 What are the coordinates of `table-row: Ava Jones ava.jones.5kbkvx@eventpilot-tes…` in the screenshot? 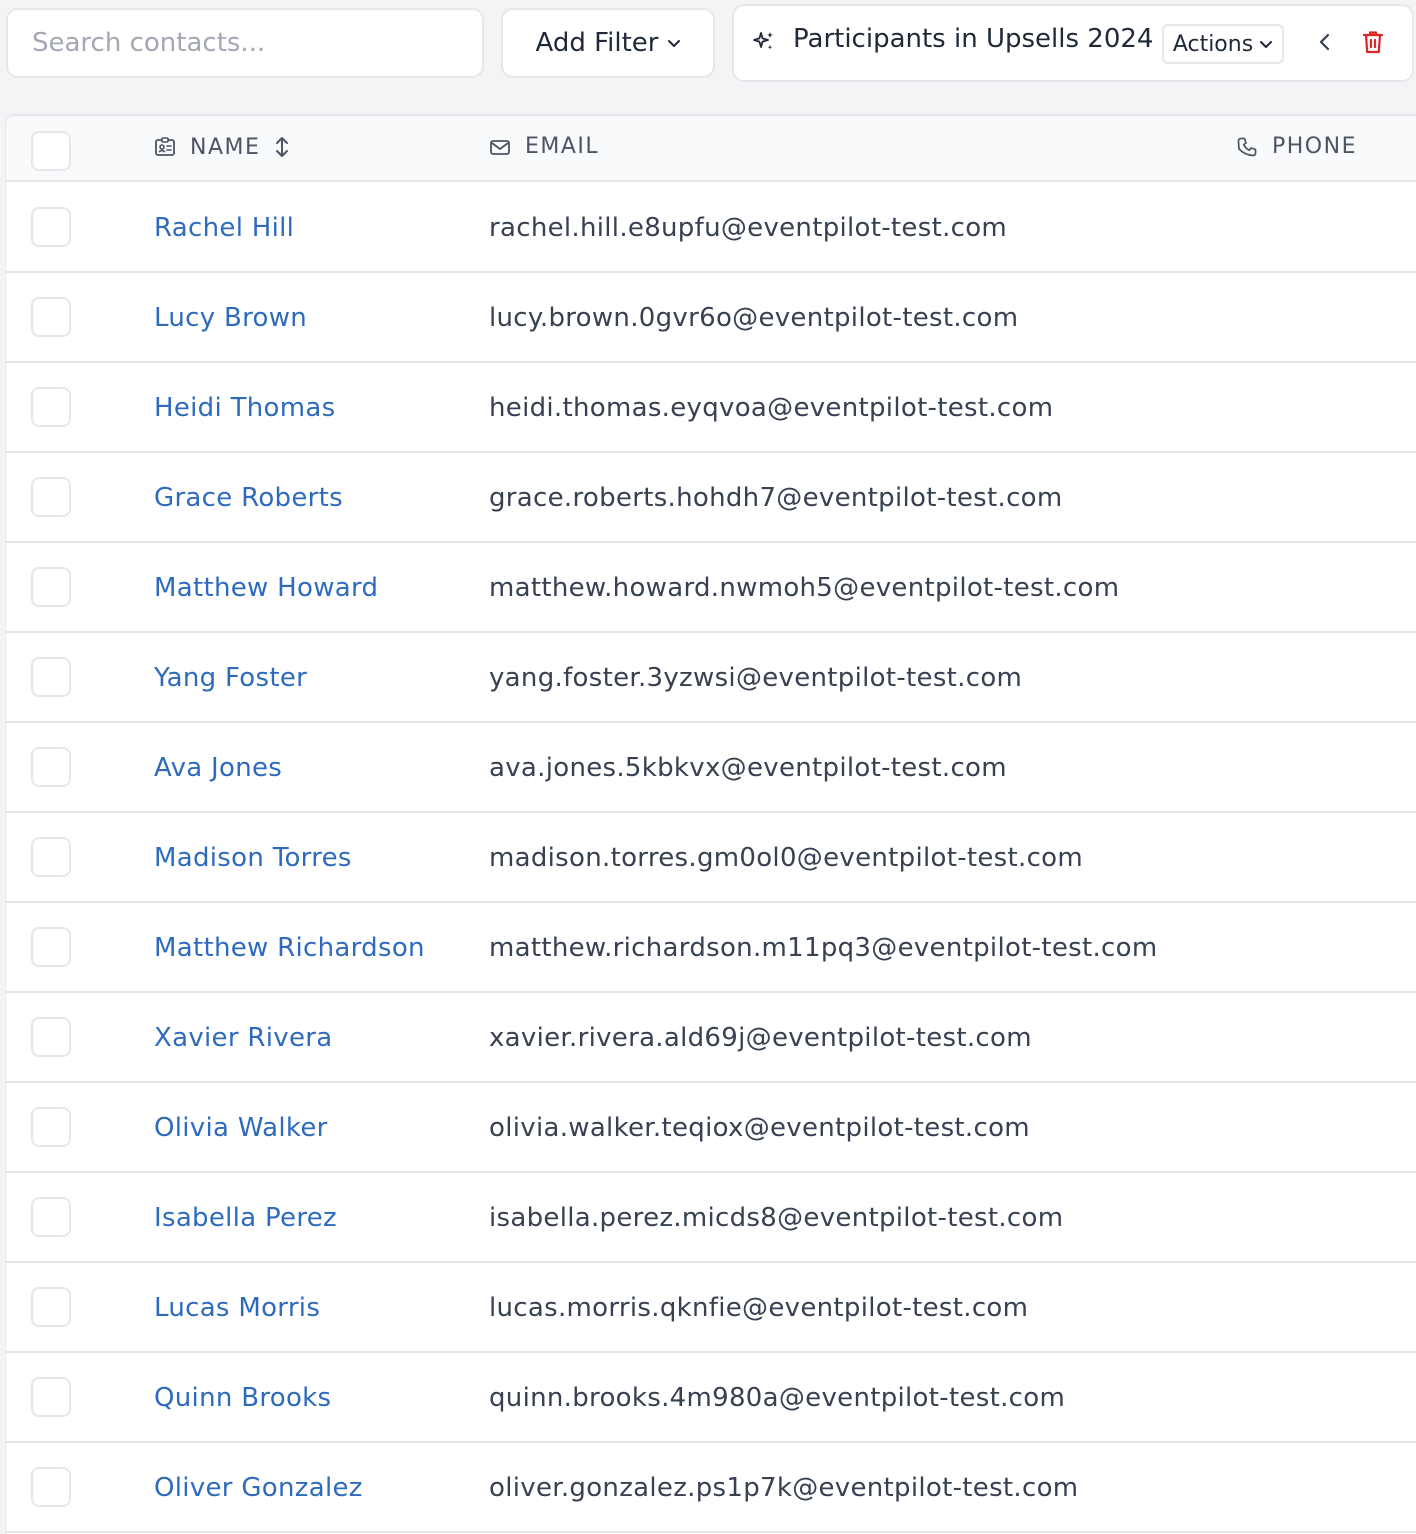 It's located at (711, 768).